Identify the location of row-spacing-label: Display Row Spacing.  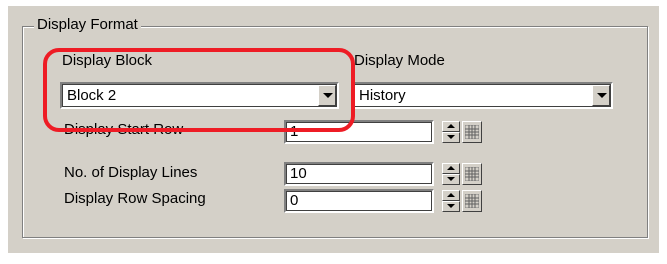
(135, 198).